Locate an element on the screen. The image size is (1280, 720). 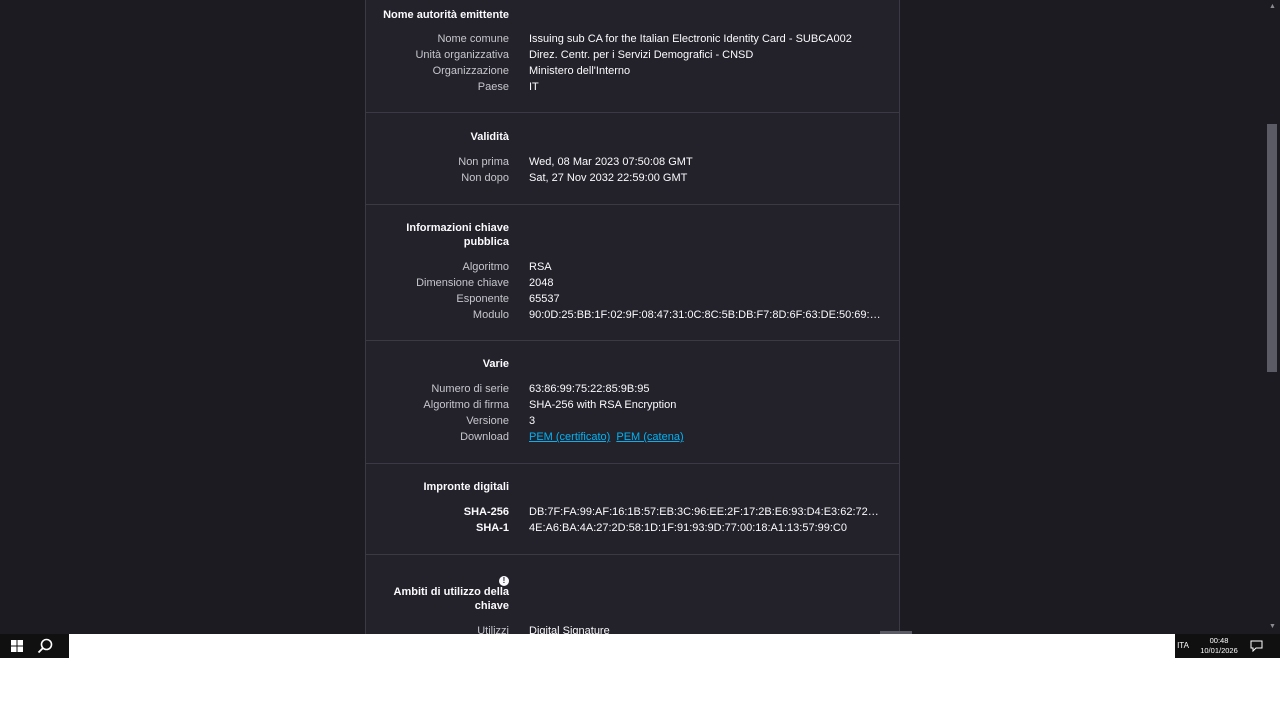
row-label: Versione is located at coordinates (487, 421).